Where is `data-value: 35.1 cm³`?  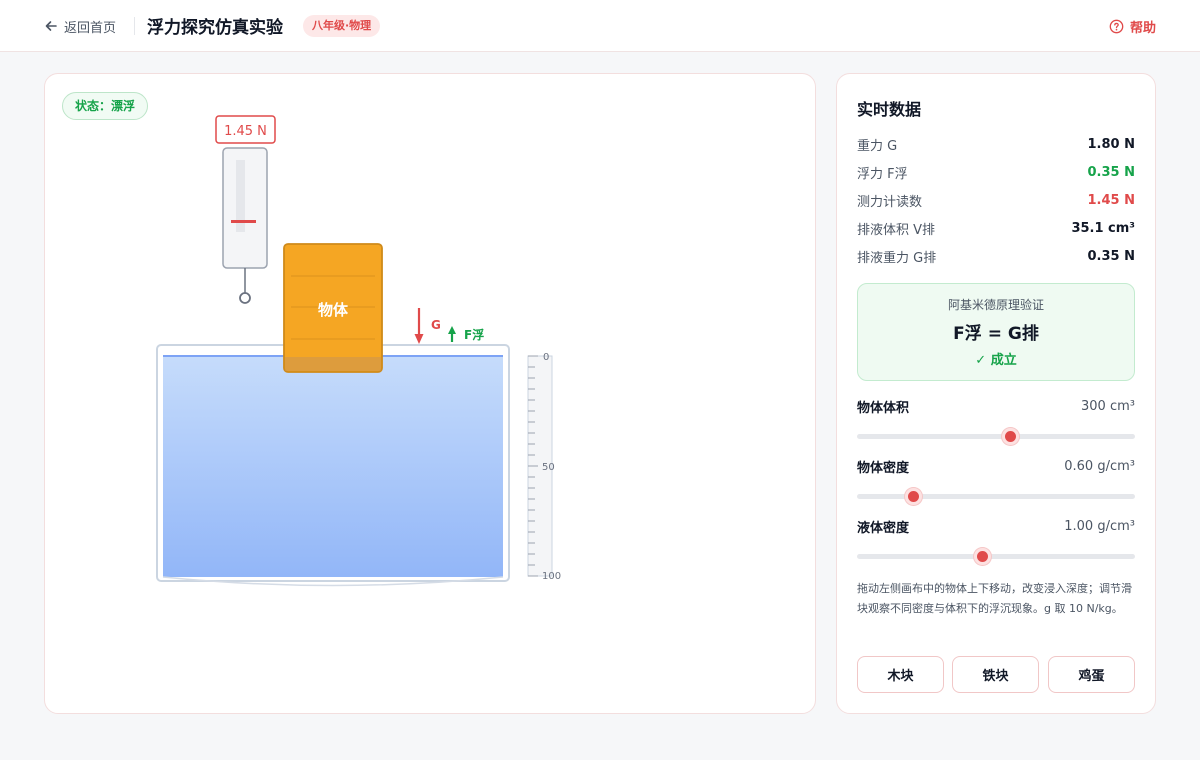
data-value: 35.1 cm³ is located at coordinates (1103, 228).